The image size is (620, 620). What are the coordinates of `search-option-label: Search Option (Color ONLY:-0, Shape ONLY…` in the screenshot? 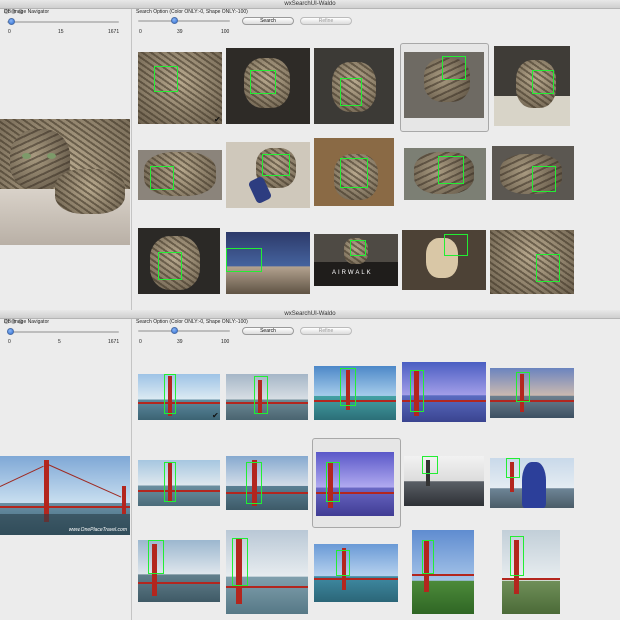 It's located at (192, 12).